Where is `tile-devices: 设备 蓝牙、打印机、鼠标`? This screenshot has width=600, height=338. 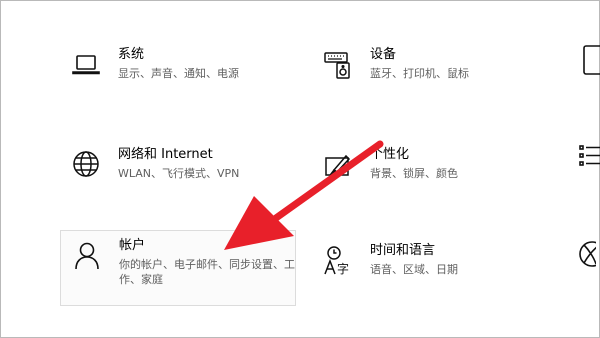 tile-devices: 设备 蓝牙、打印机、鼠标 is located at coordinates (430, 78).